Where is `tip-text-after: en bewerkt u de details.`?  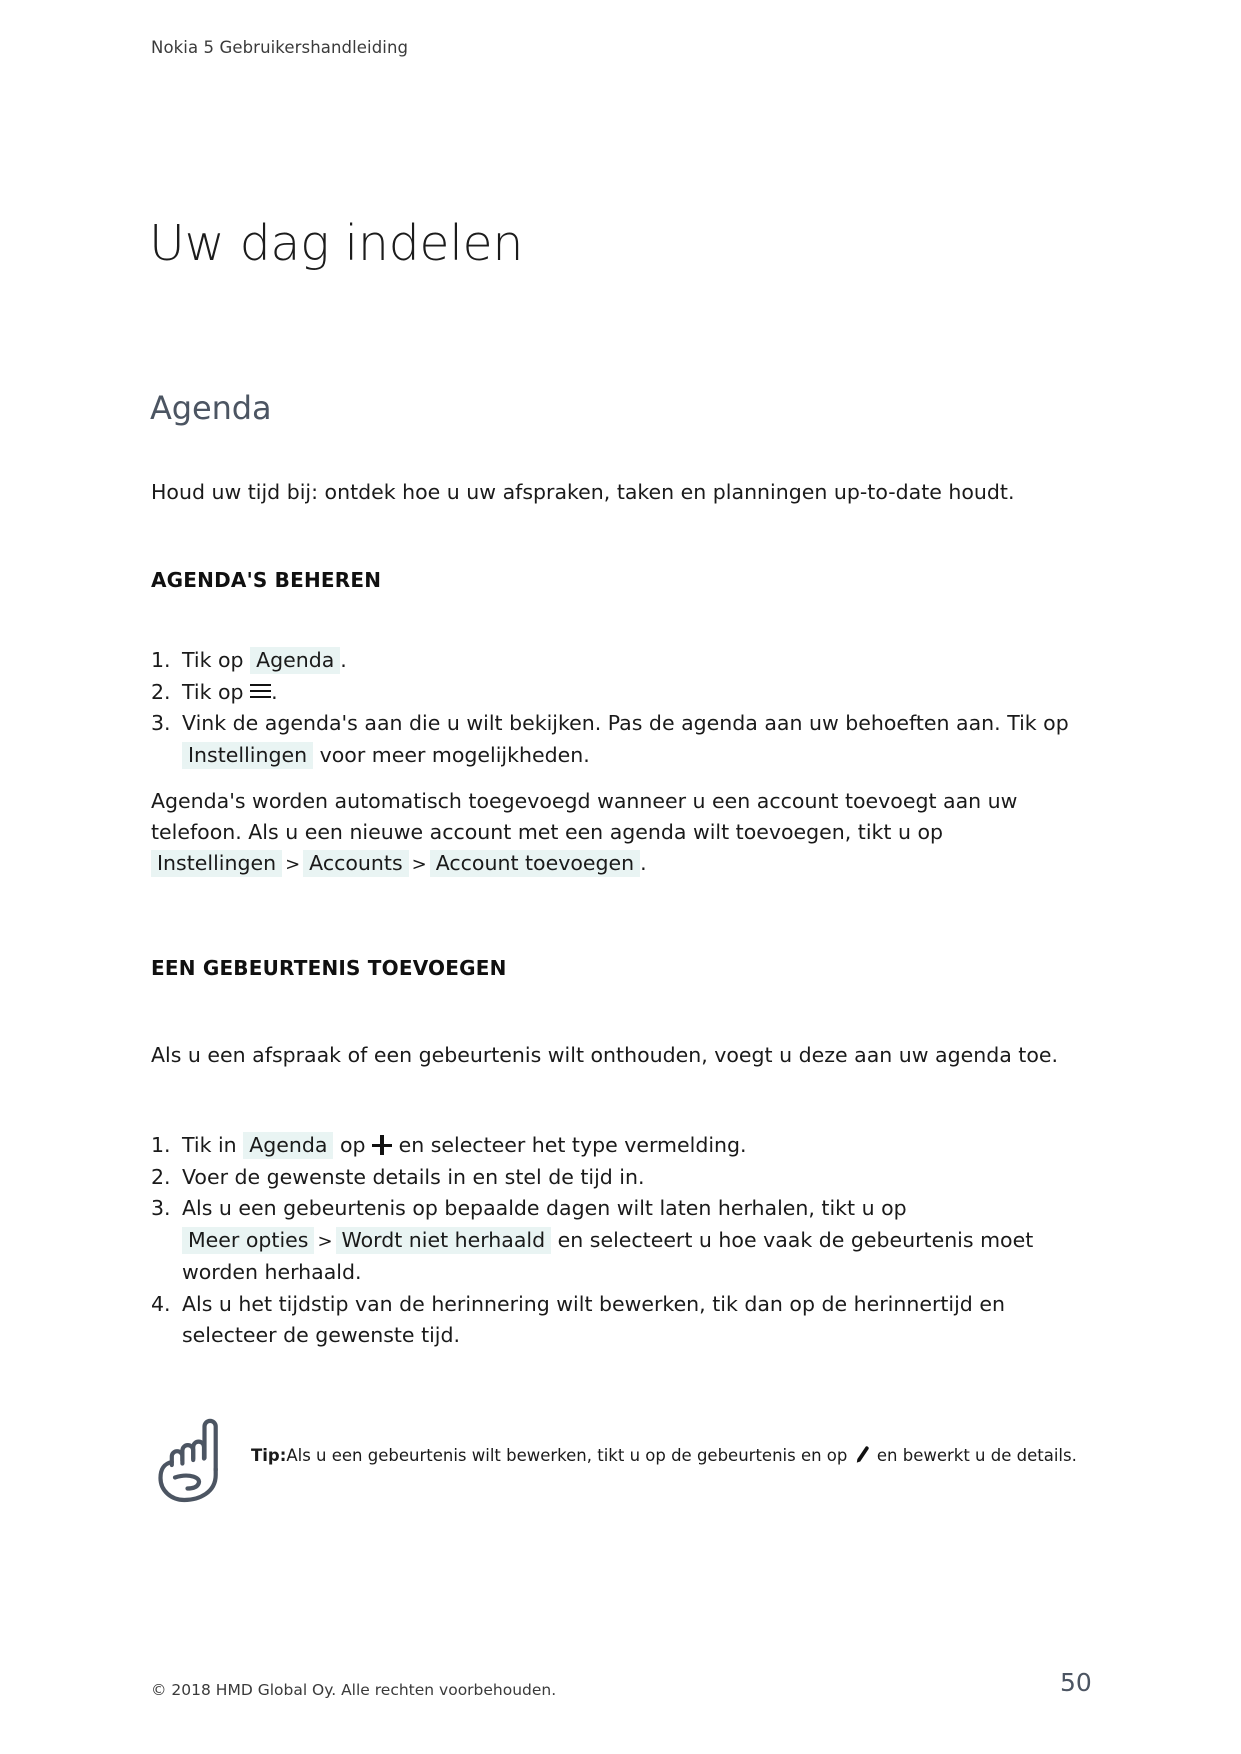
tip-text-after: en bewerkt u de details. is located at coordinates (976, 1455).